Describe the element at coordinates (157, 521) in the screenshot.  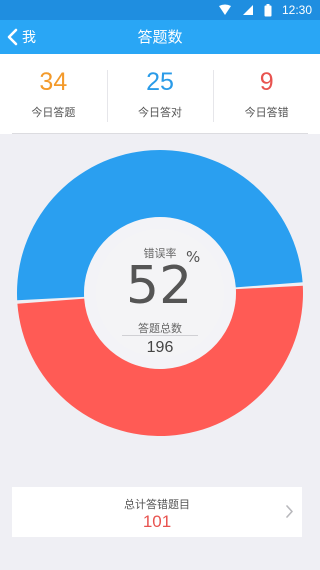
I see `total-wrong-value: 101` at that location.